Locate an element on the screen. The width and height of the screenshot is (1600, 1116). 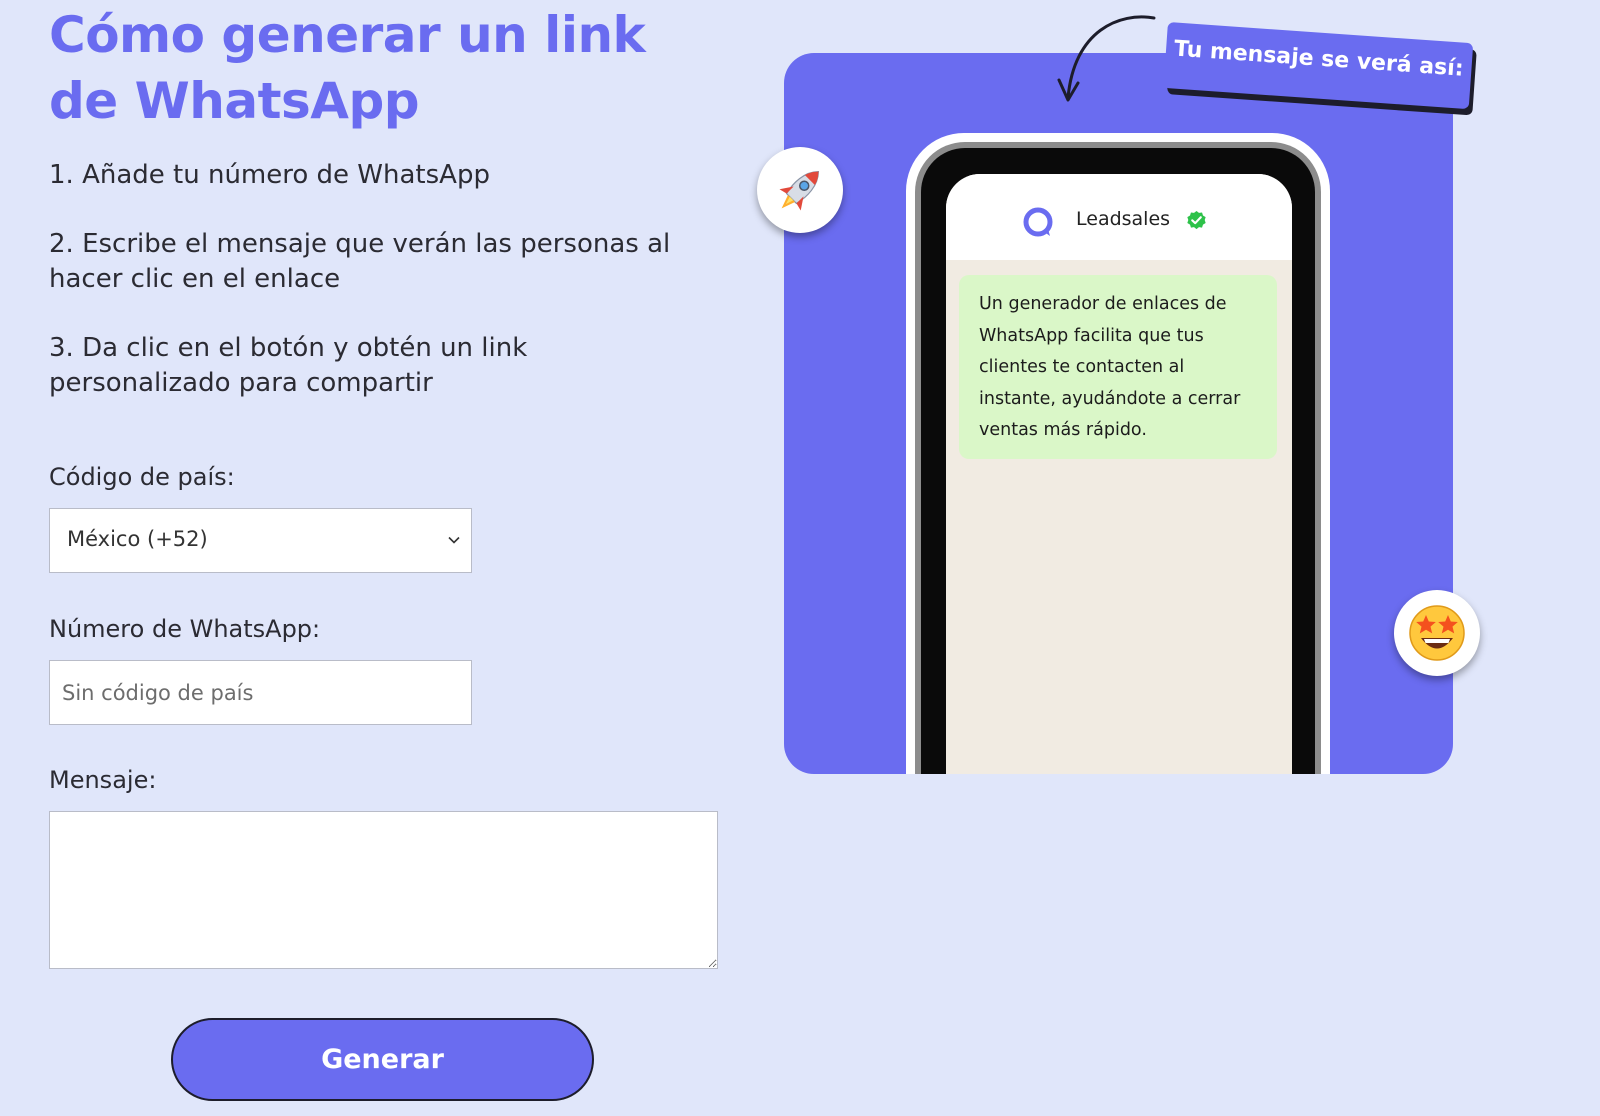
brand-name: Leadsales is located at coordinates (1123, 219).